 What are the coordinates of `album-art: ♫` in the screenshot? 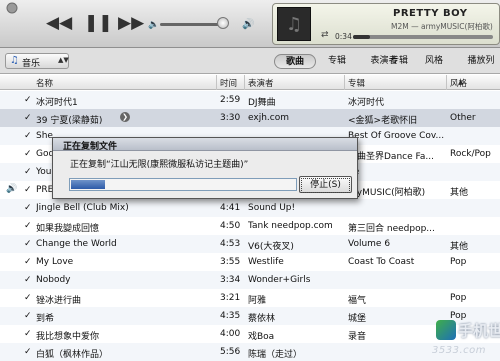 It's located at (294, 24).